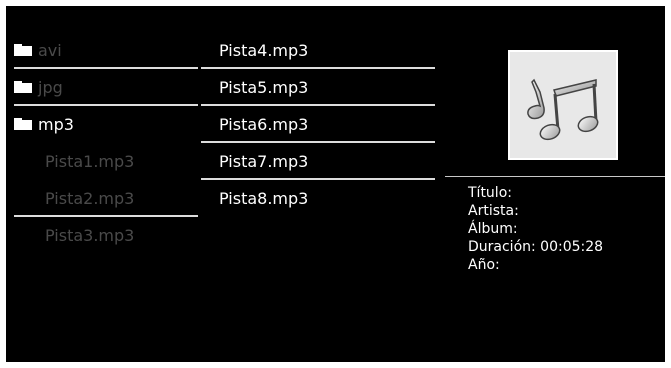 The image size is (671, 368). What do you see at coordinates (90, 161) in the screenshot?
I see `file-label: Pista1.mp3` at bounding box center [90, 161].